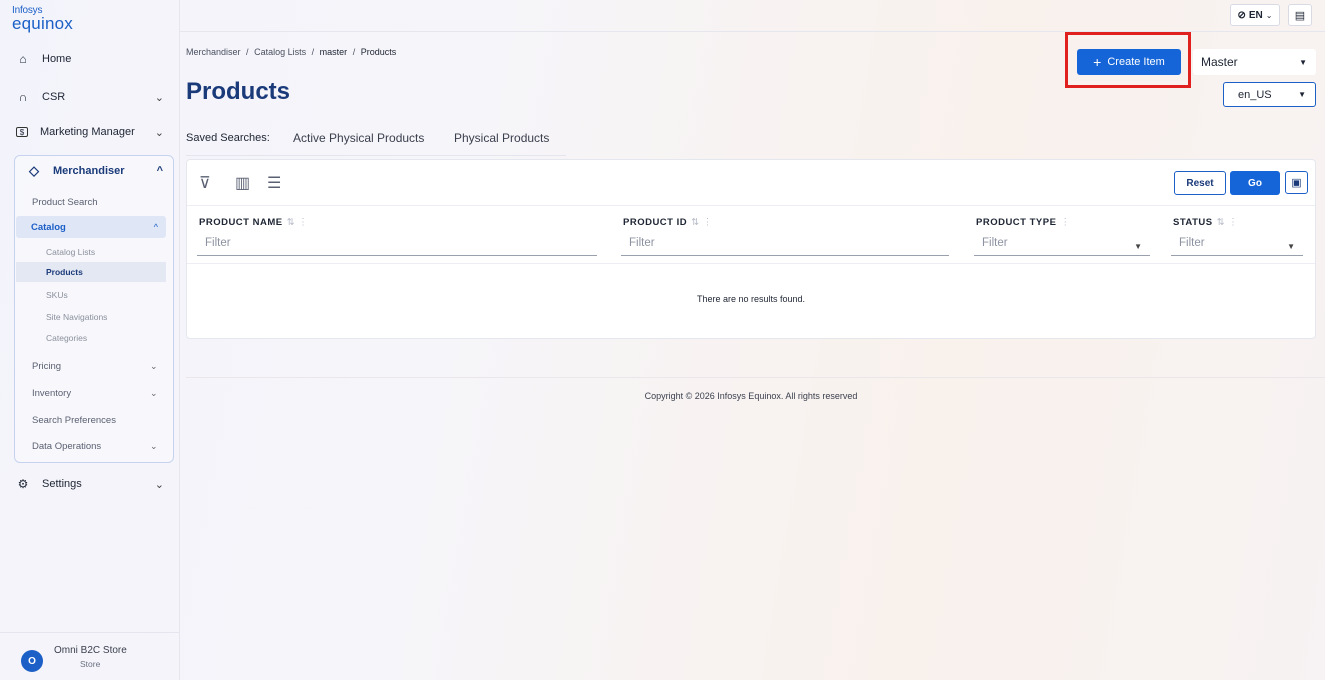 The image size is (1325, 680). Describe the element at coordinates (94, 59) in the screenshot. I see `sidebar-item-home: ⌂ Home` at that location.